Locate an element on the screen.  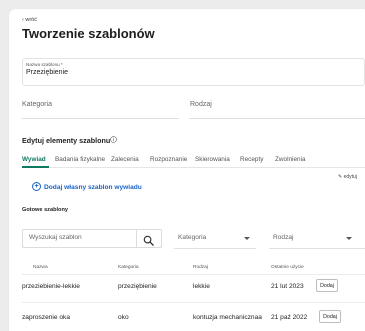
template-name-value: Przeziębienie is located at coordinates (47, 72).